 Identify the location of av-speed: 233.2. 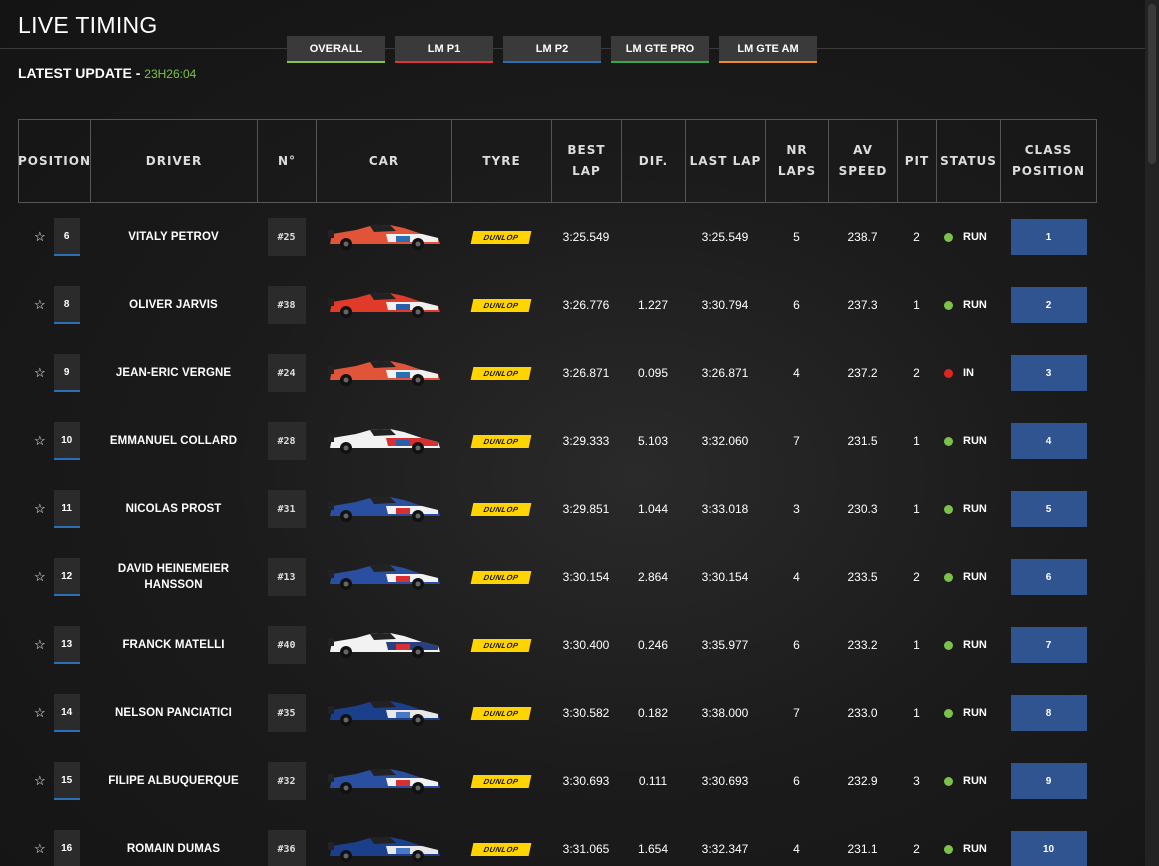
(862, 645).